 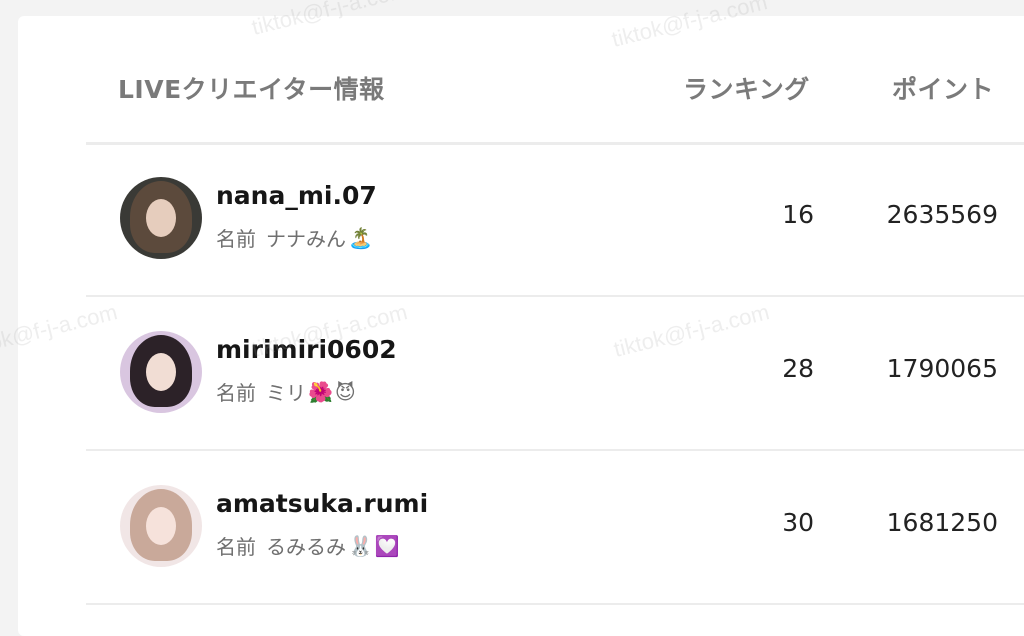 I want to click on column-header-creator-info: LIVEクリエイター情報, so click(x=251, y=89).